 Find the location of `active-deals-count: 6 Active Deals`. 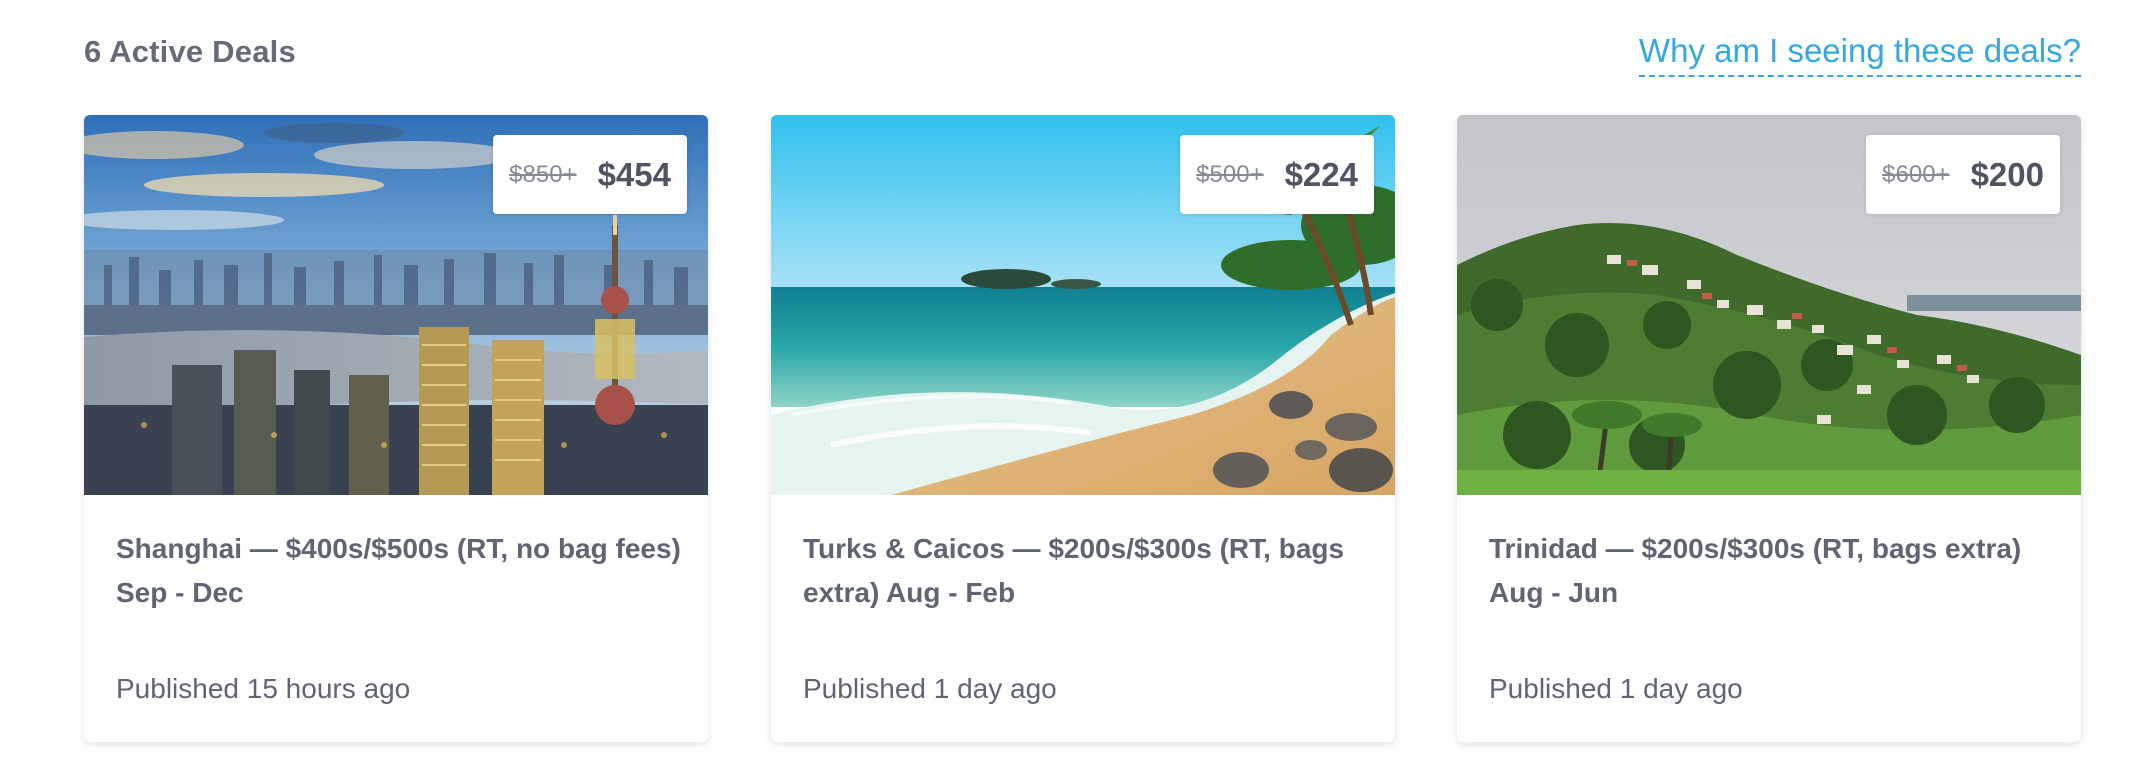

active-deals-count: 6 Active Deals is located at coordinates (190, 51).